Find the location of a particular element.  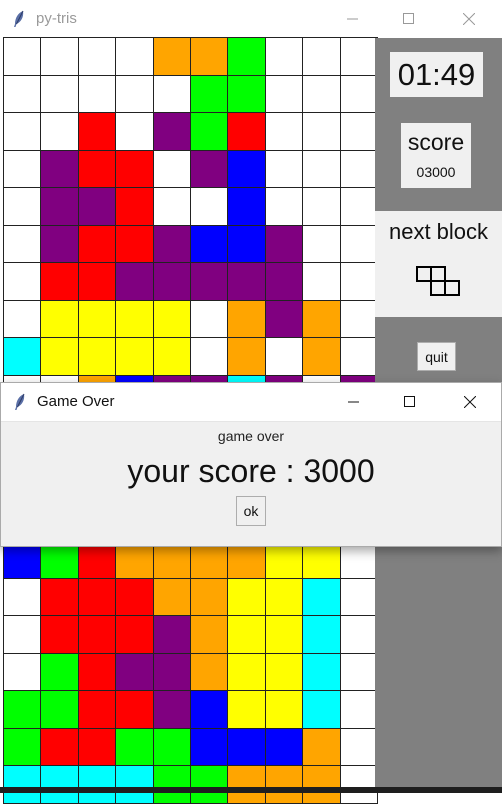

next-block-panel: next block is located at coordinates (438, 264).